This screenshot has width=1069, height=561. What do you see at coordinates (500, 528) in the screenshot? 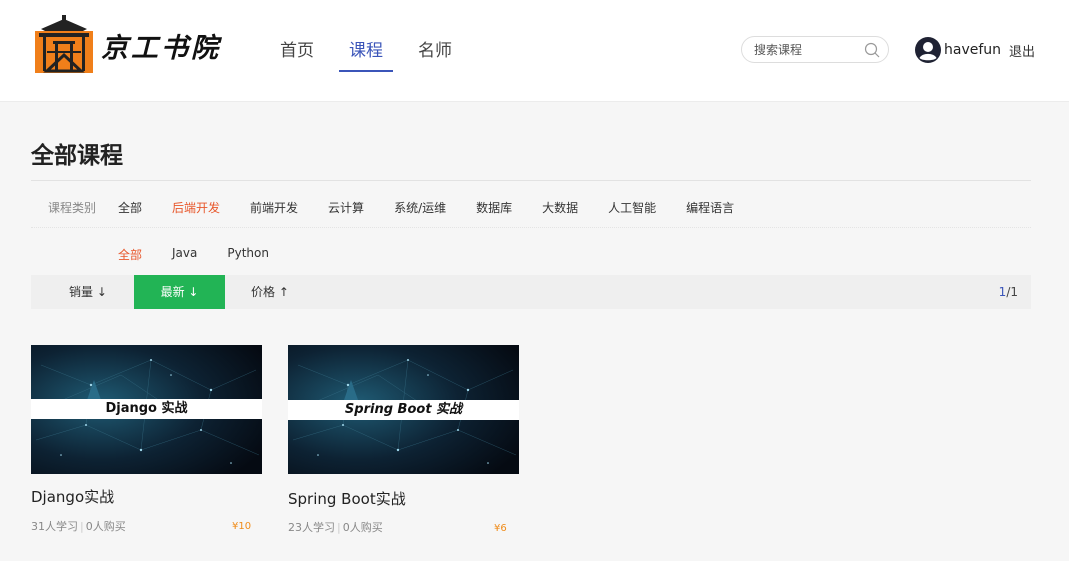
I see `course-price: ¥6` at bounding box center [500, 528].